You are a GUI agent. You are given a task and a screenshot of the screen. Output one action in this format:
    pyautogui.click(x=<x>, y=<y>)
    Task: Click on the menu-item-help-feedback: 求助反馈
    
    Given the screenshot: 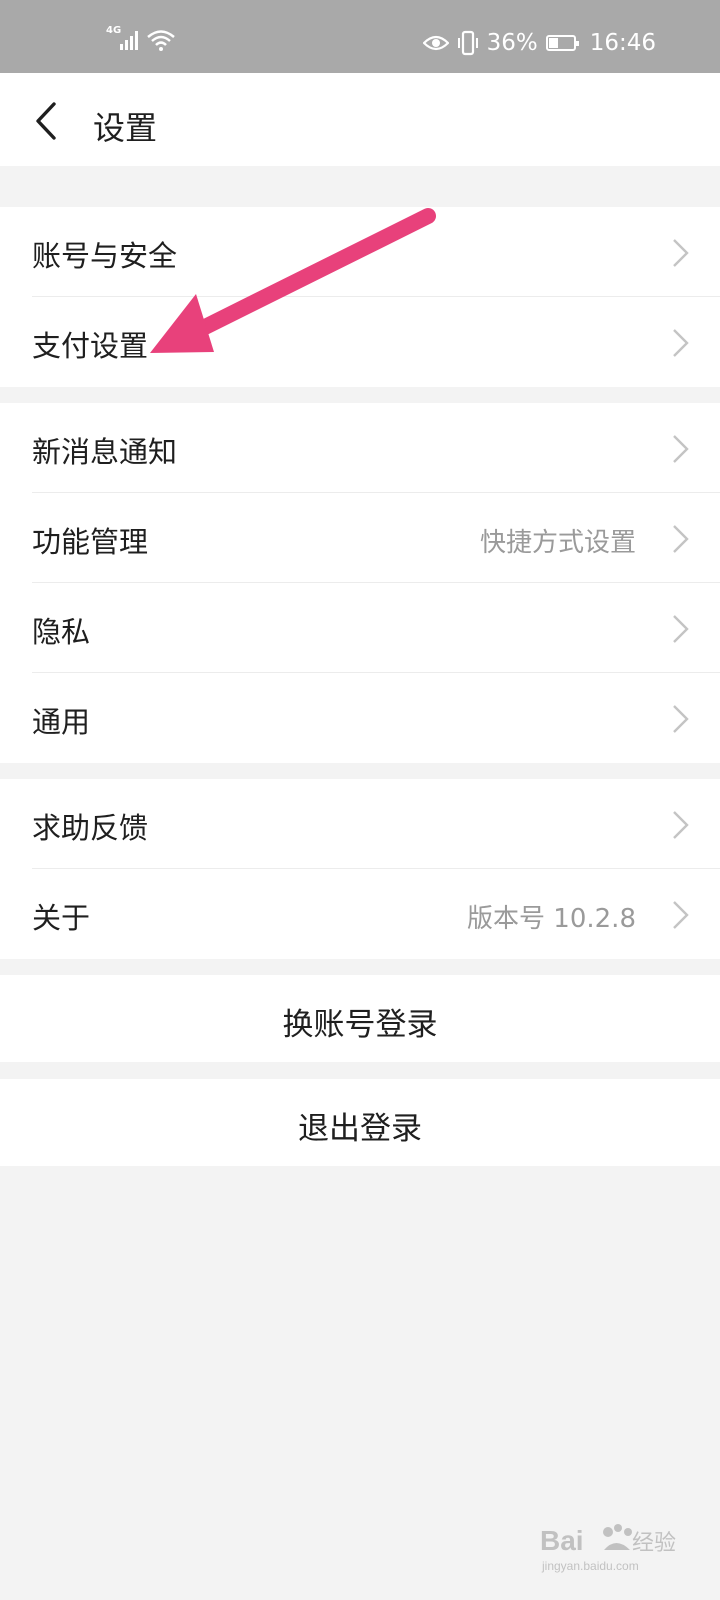 What is the action you would take?
    pyautogui.click(x=360, y=824)
    